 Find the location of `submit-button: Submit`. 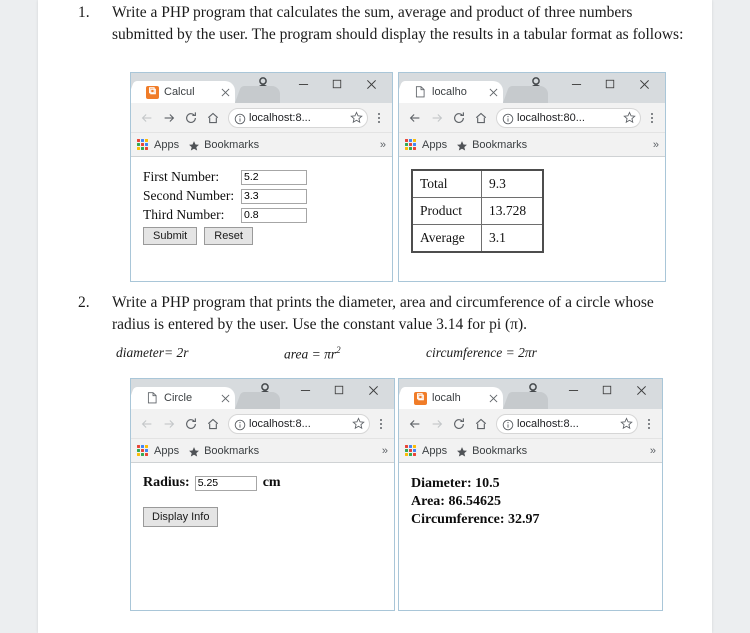

submit-button: Submit is located at coordinates (170, 236).